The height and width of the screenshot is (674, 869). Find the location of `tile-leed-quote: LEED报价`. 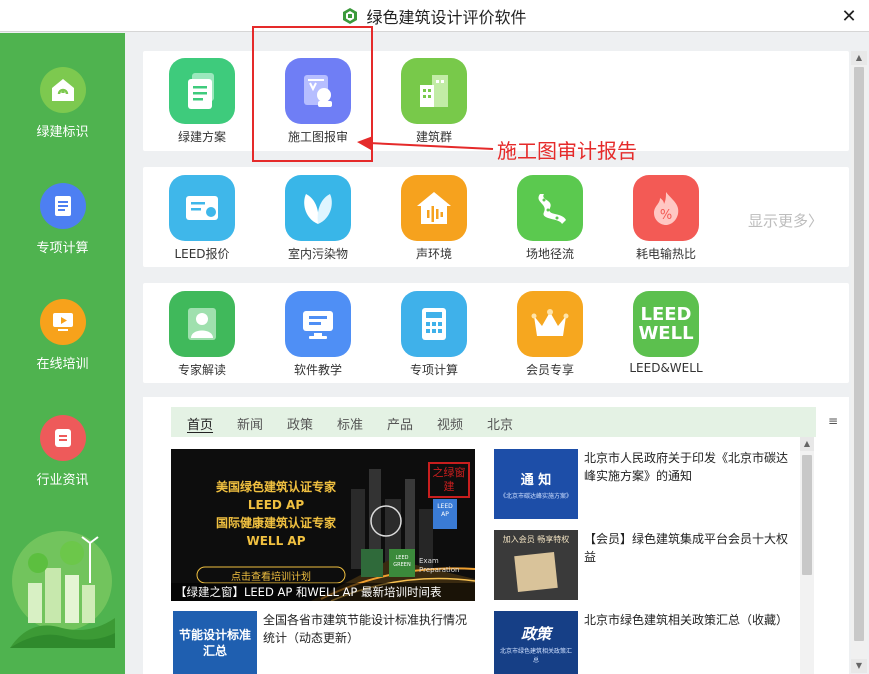

tile-leed-quote: LEED报价 is located at coordinates (202, 225).